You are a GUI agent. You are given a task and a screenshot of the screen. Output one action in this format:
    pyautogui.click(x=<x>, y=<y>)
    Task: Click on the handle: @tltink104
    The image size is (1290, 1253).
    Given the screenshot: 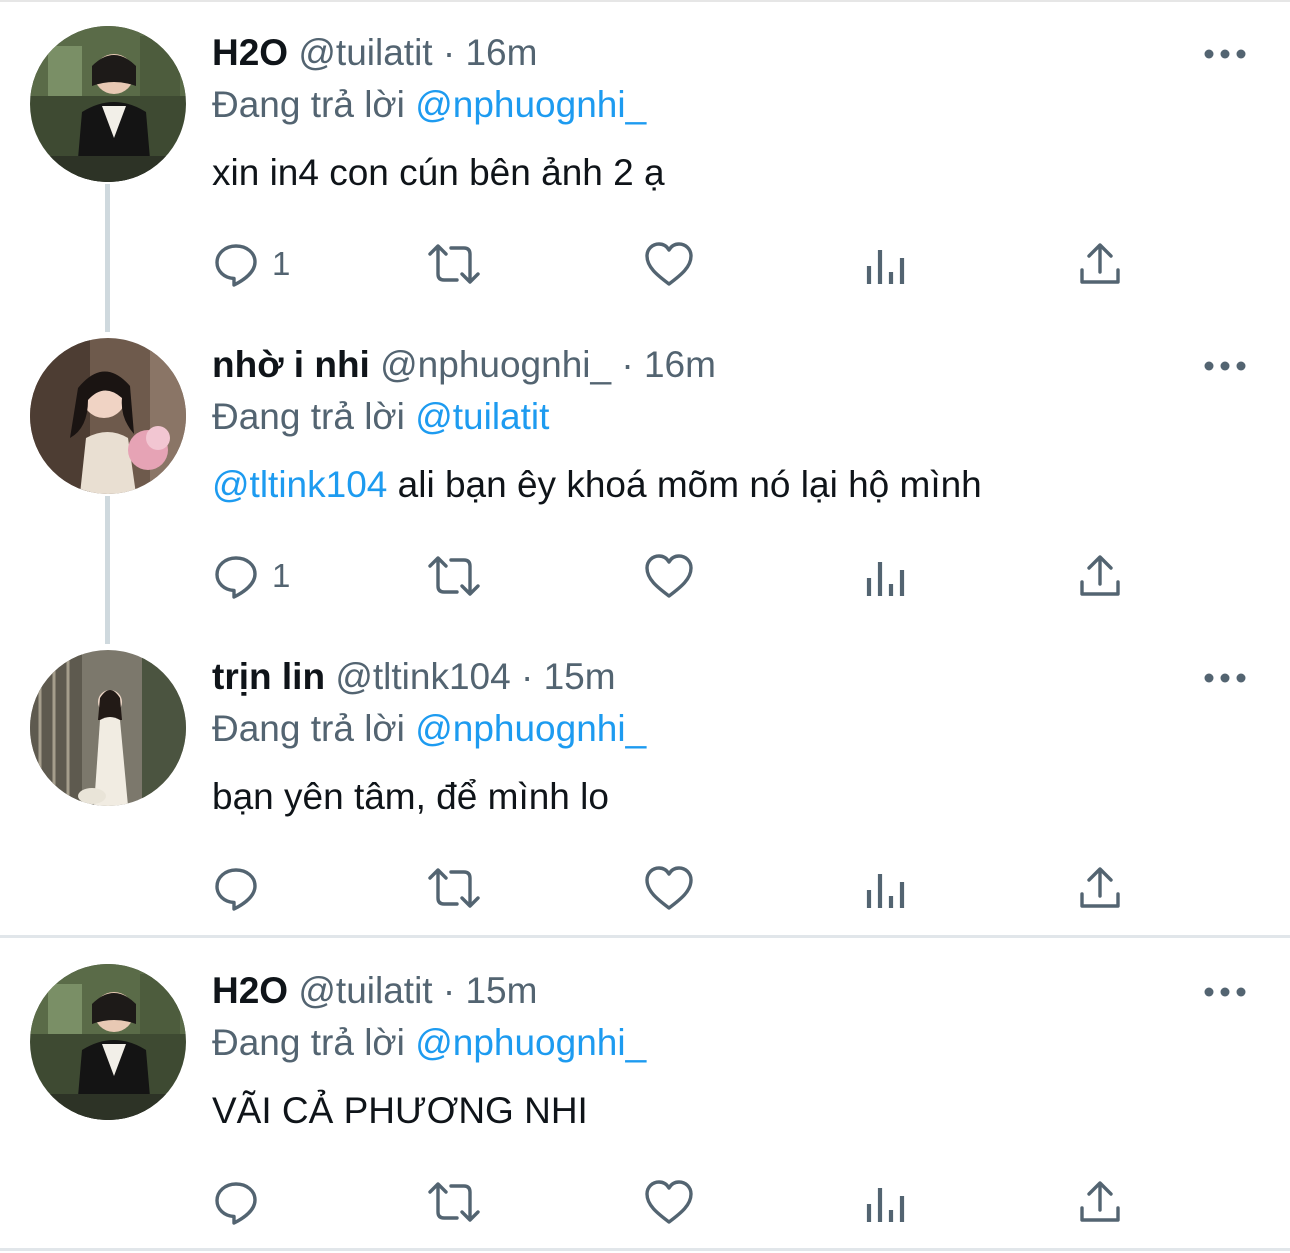 What is the action you would take?
    pyautogui.click(x=422, y=676)
    